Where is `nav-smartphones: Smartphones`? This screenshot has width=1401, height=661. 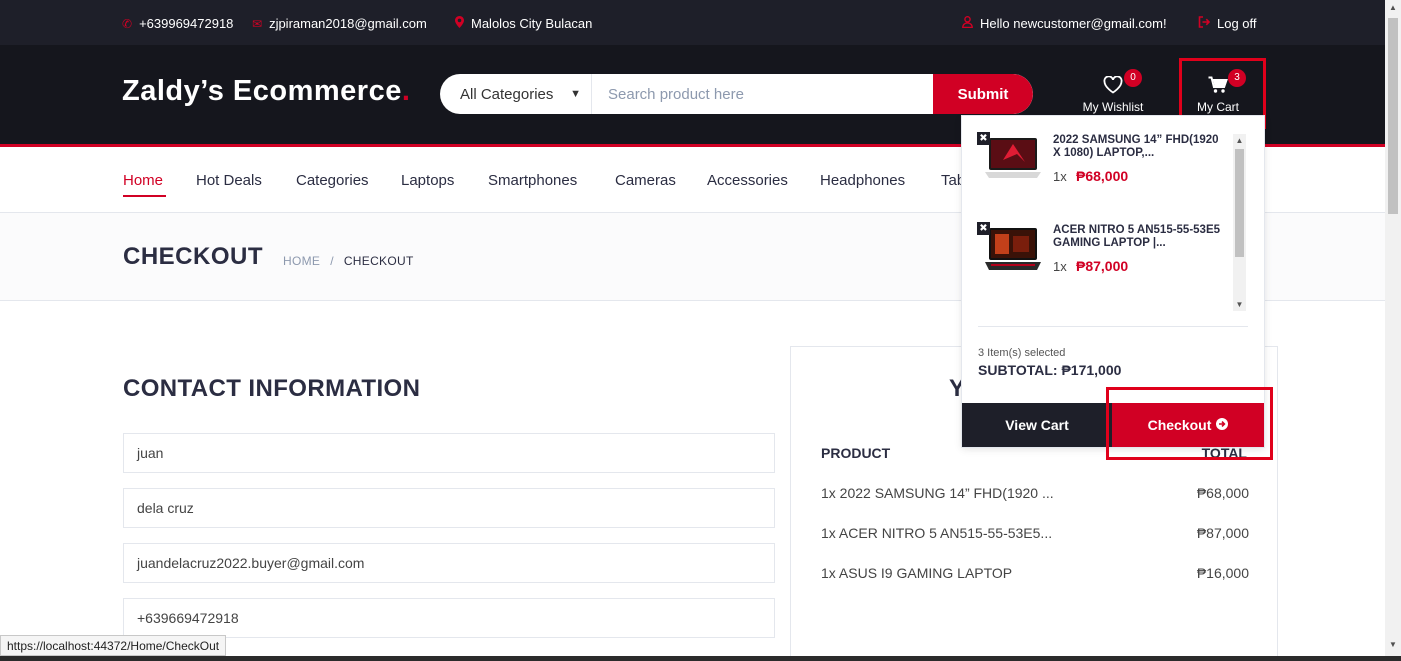 nav-smartphones: Smartphones is located at coordinates (532, 180).